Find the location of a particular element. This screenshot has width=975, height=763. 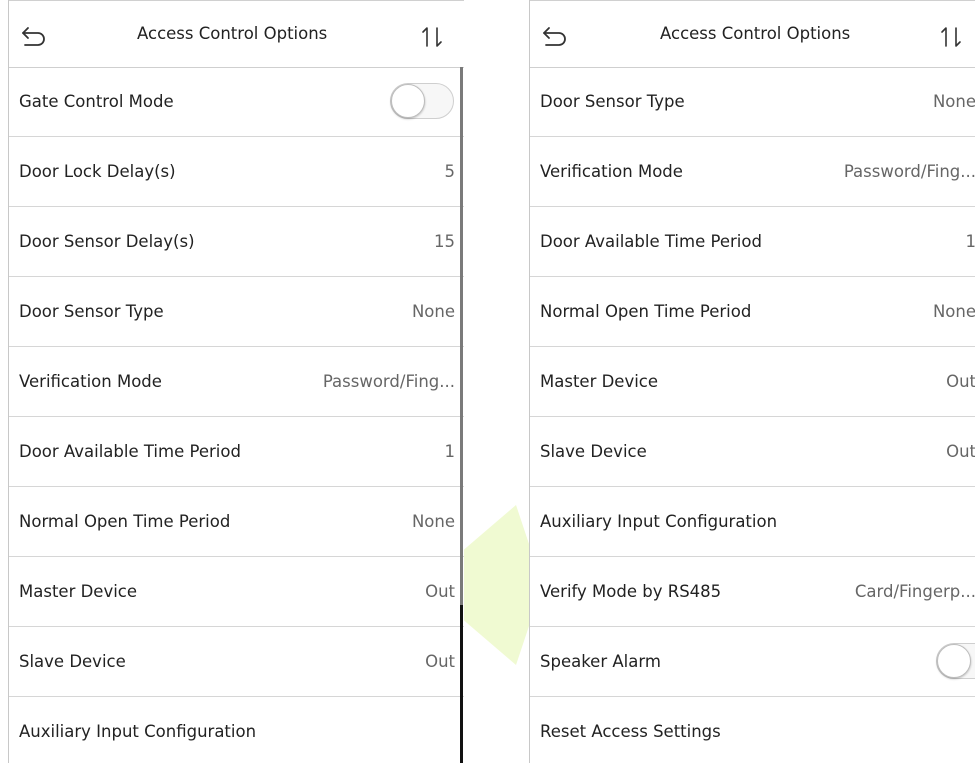

row-label: Reset Access Settings is located at coordinates (630, 731).